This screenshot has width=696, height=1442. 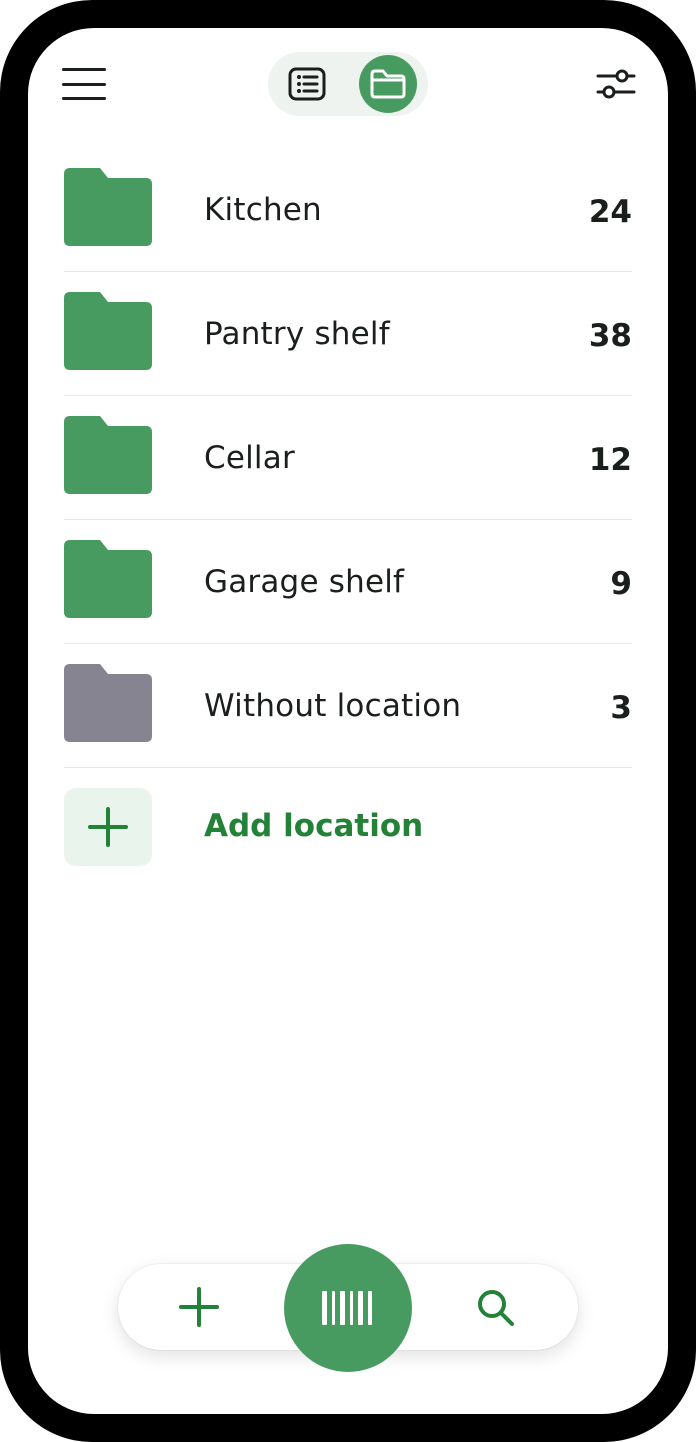 I want to click on hamburger-menu-icon, so click(x=84, y=84).